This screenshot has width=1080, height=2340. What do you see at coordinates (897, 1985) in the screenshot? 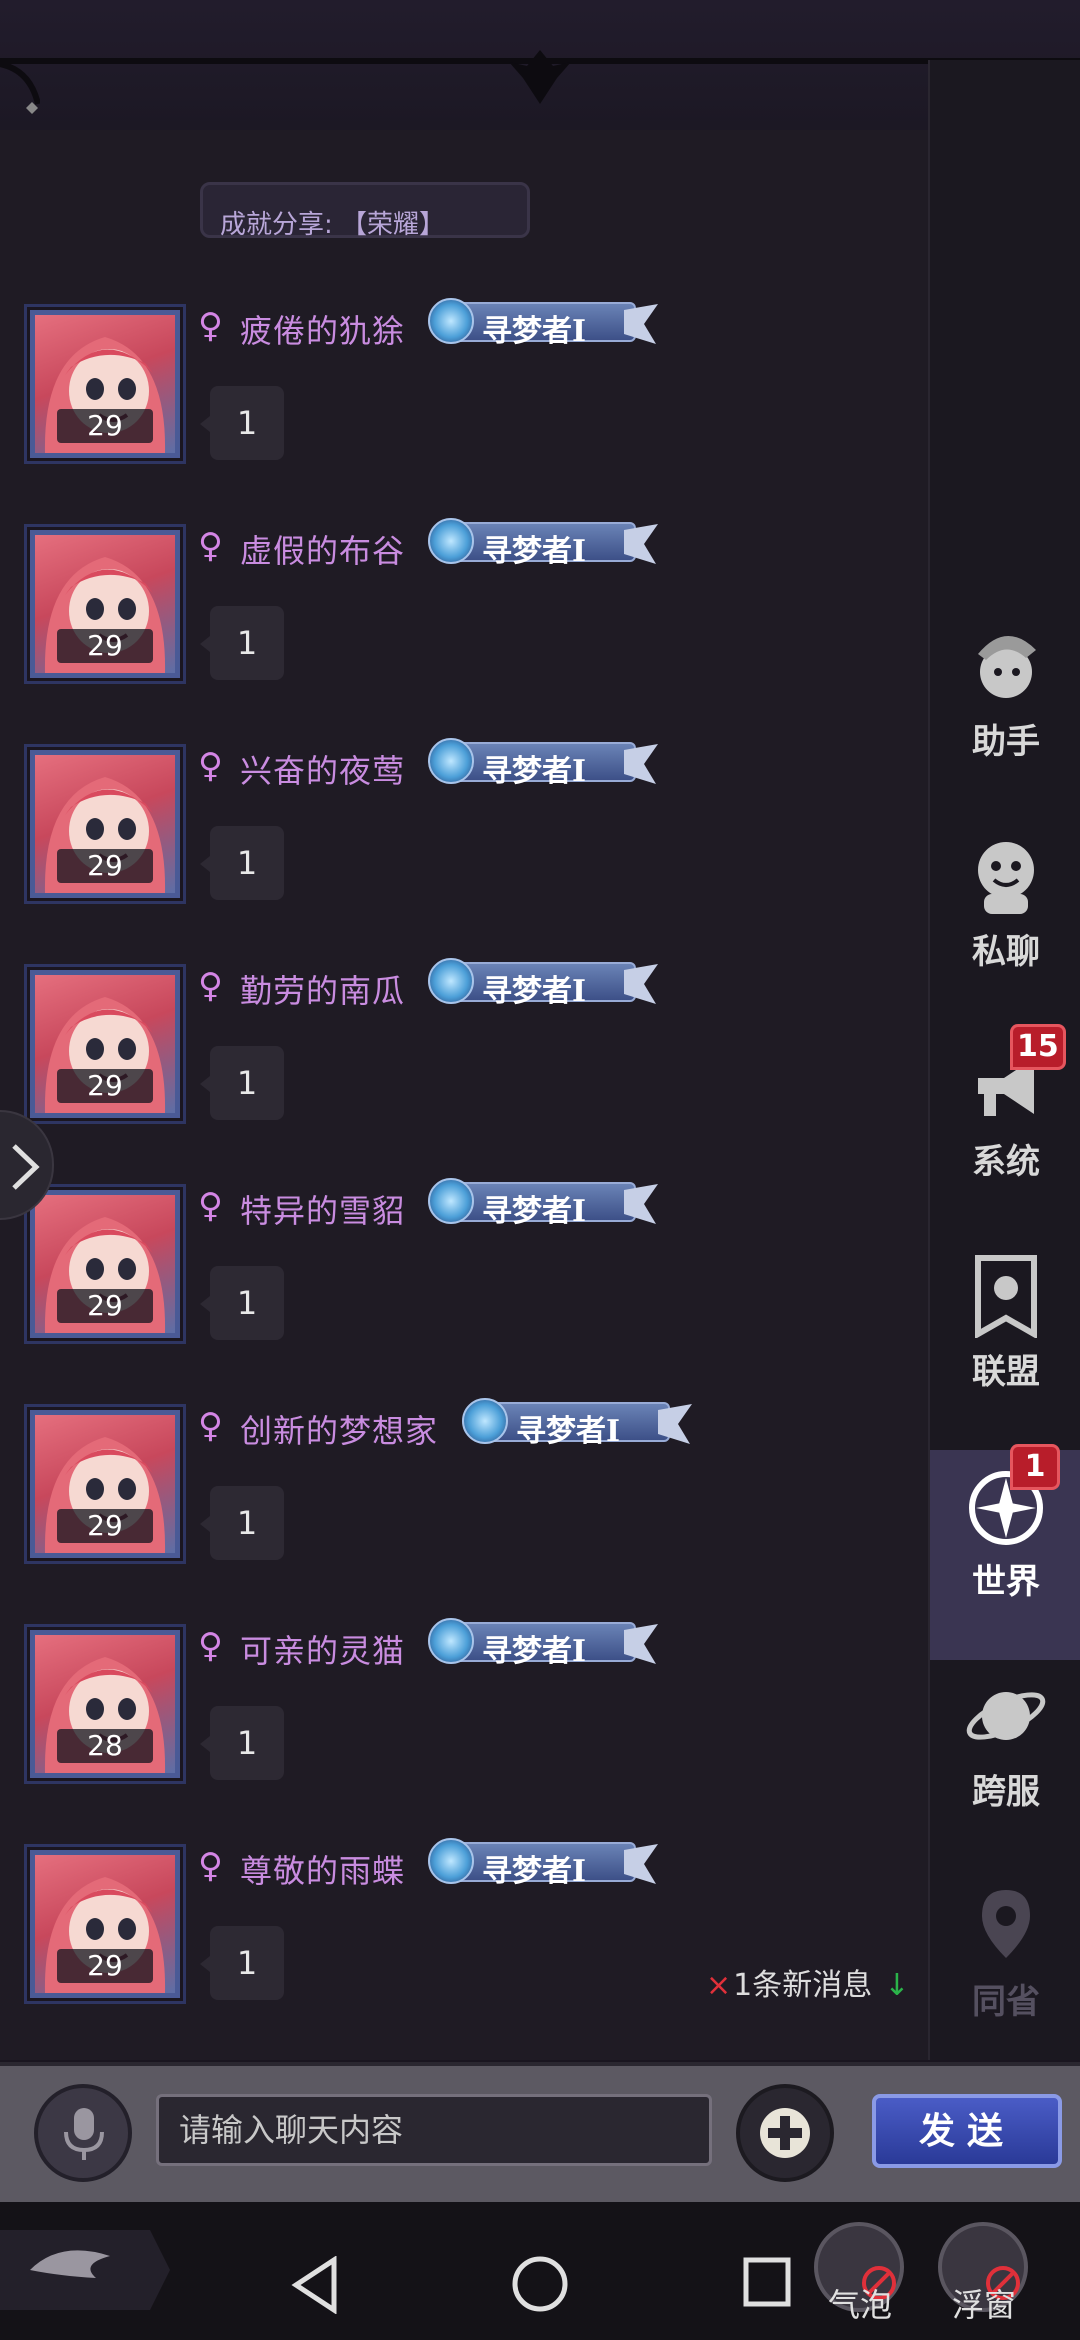
I see `arrow-down-icon: ↓` at bounding box center [897, 1985].